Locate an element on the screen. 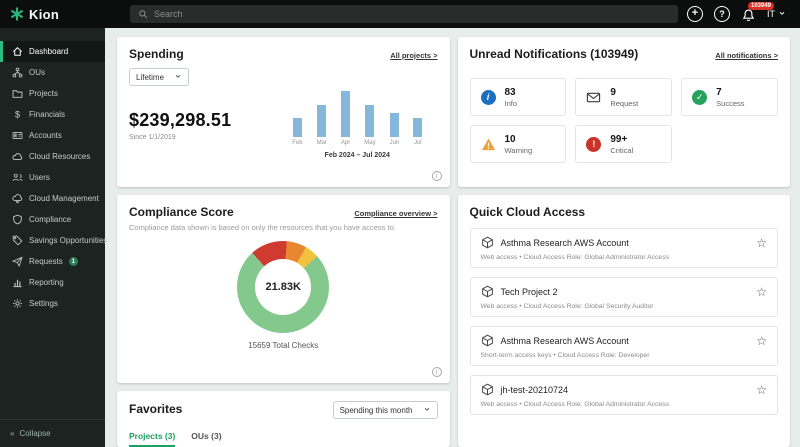 This screenshot has height=447, width=800. brand-name: Kion is located at coordinates (44, 14).